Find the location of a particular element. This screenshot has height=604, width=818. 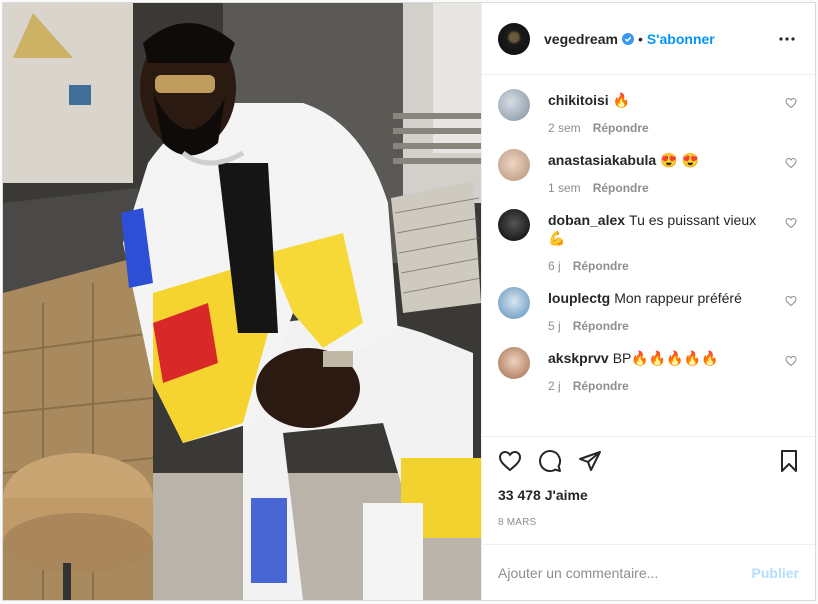

comment-item: anastasiakabula 😍 😍 1 sem Répondre is located at coordinates (648, 172).